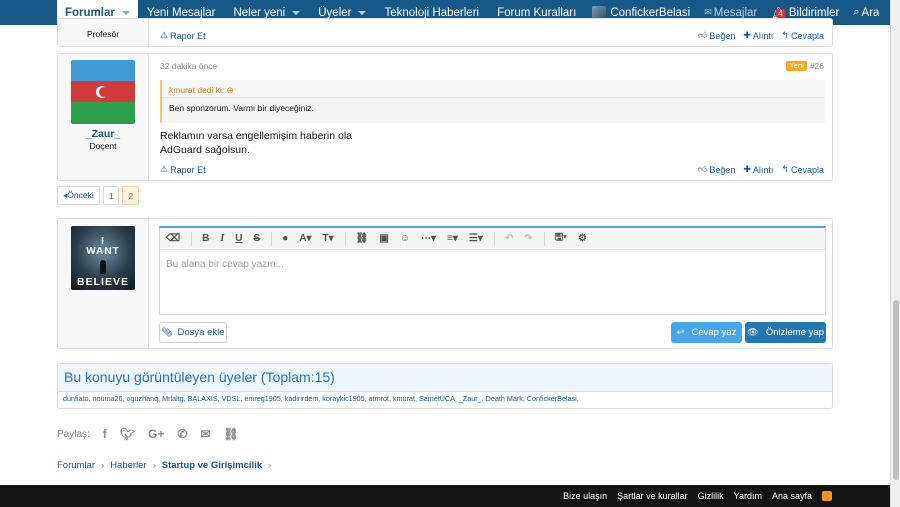 The width and height of the screenshot is (900, 507). I want to click on breadcrumb-news: Haberler, so click(128, 465).